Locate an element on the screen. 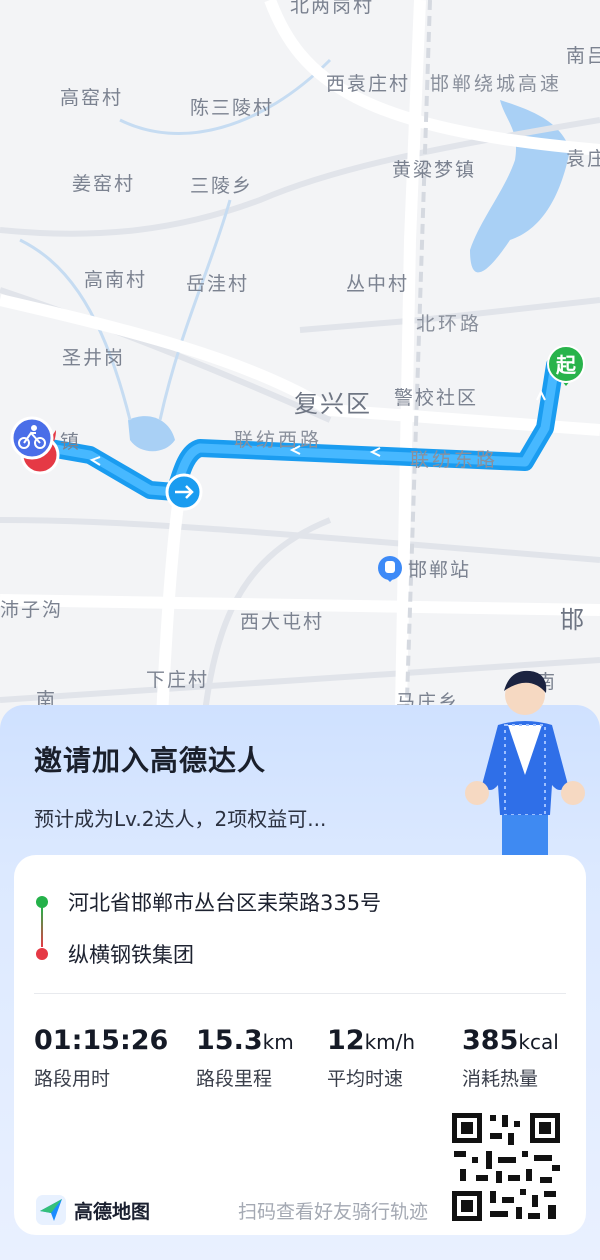 The image size is (600, 1260). destination-dot is located at coordinates (42, 954).